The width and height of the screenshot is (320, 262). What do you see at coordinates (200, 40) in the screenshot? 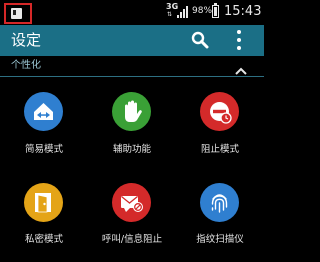
I see `search-icon` at bounding box center [200, 40].